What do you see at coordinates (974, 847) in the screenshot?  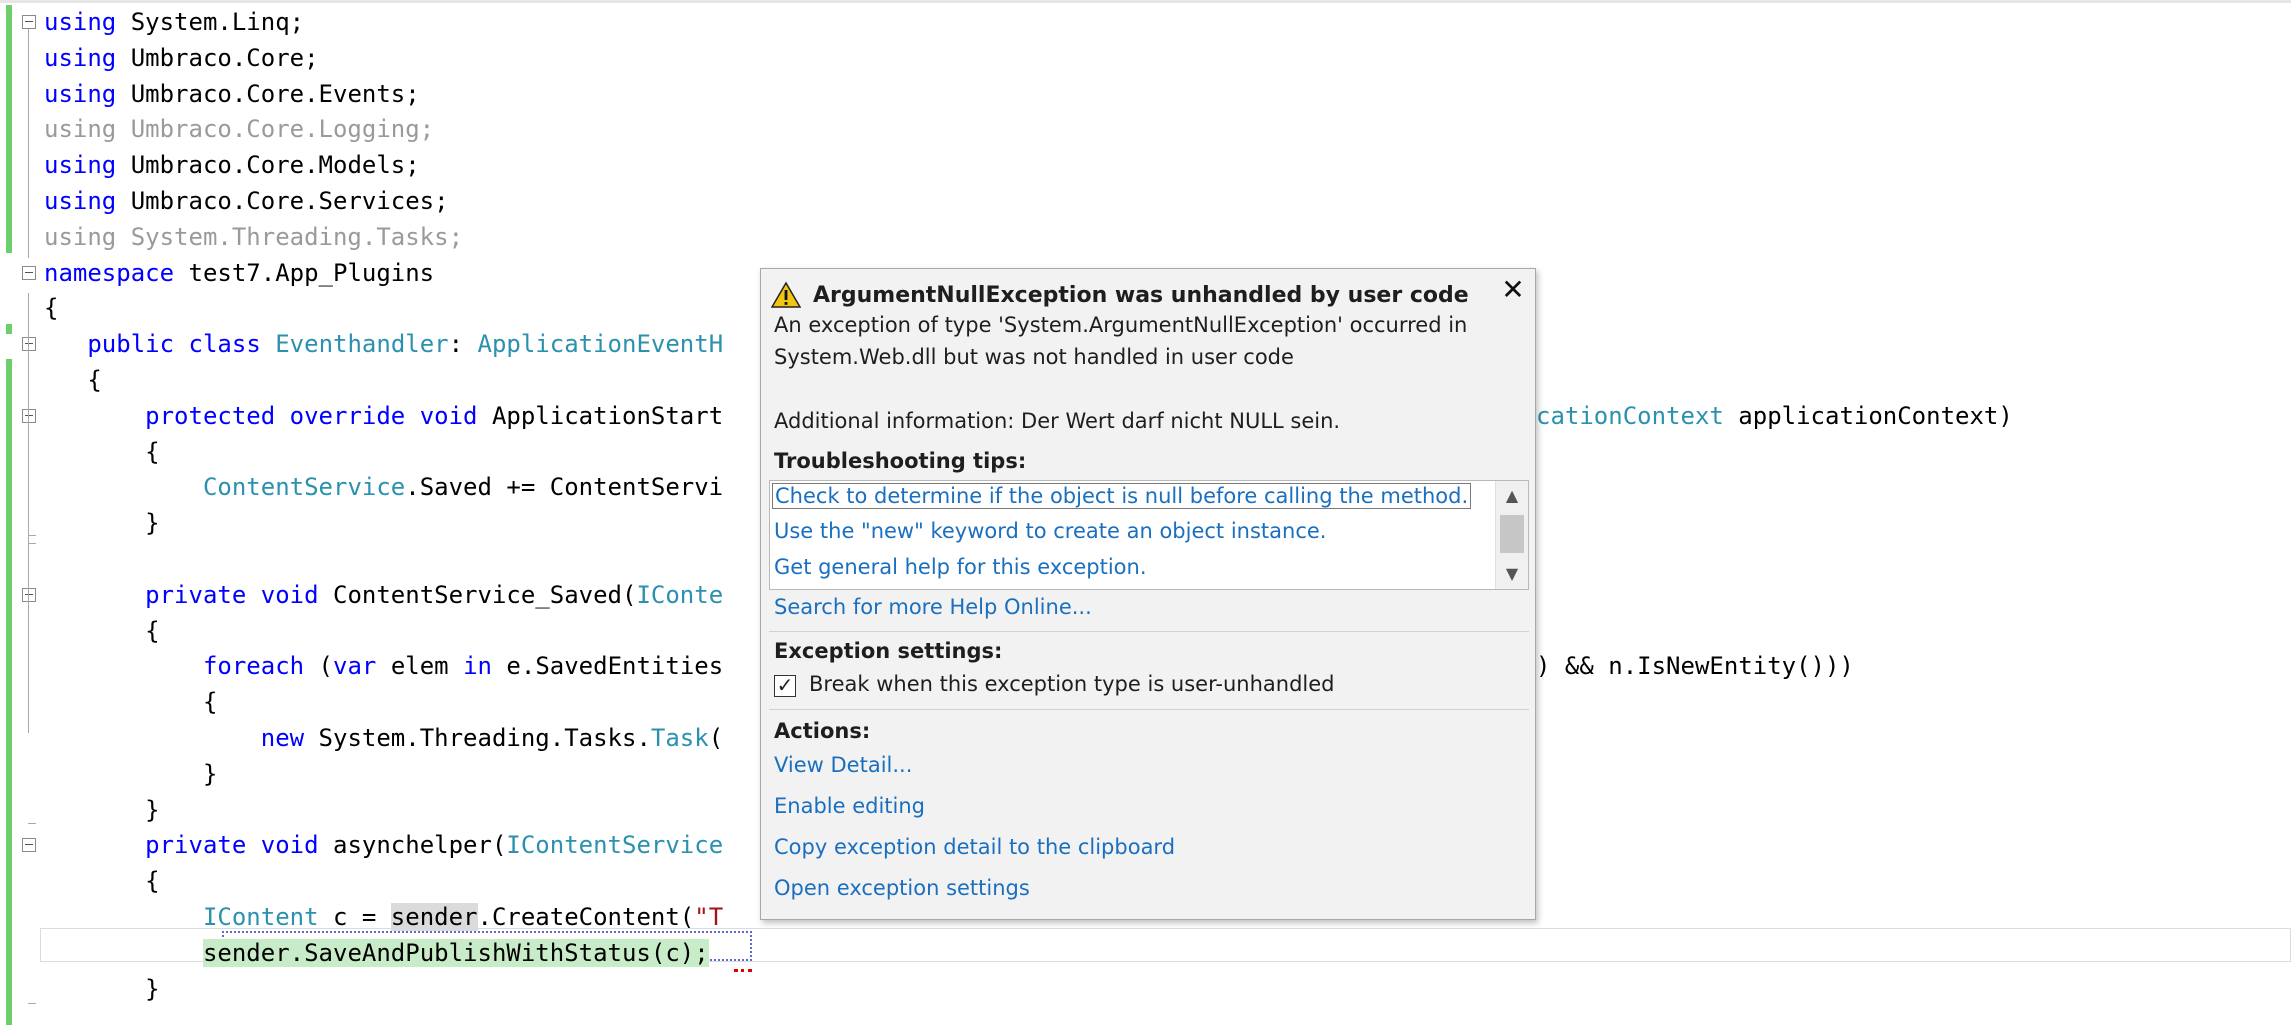 I see `copy-exception-detail-link: Copy exception detail to the clipboard` at bounding box center [974, 847].